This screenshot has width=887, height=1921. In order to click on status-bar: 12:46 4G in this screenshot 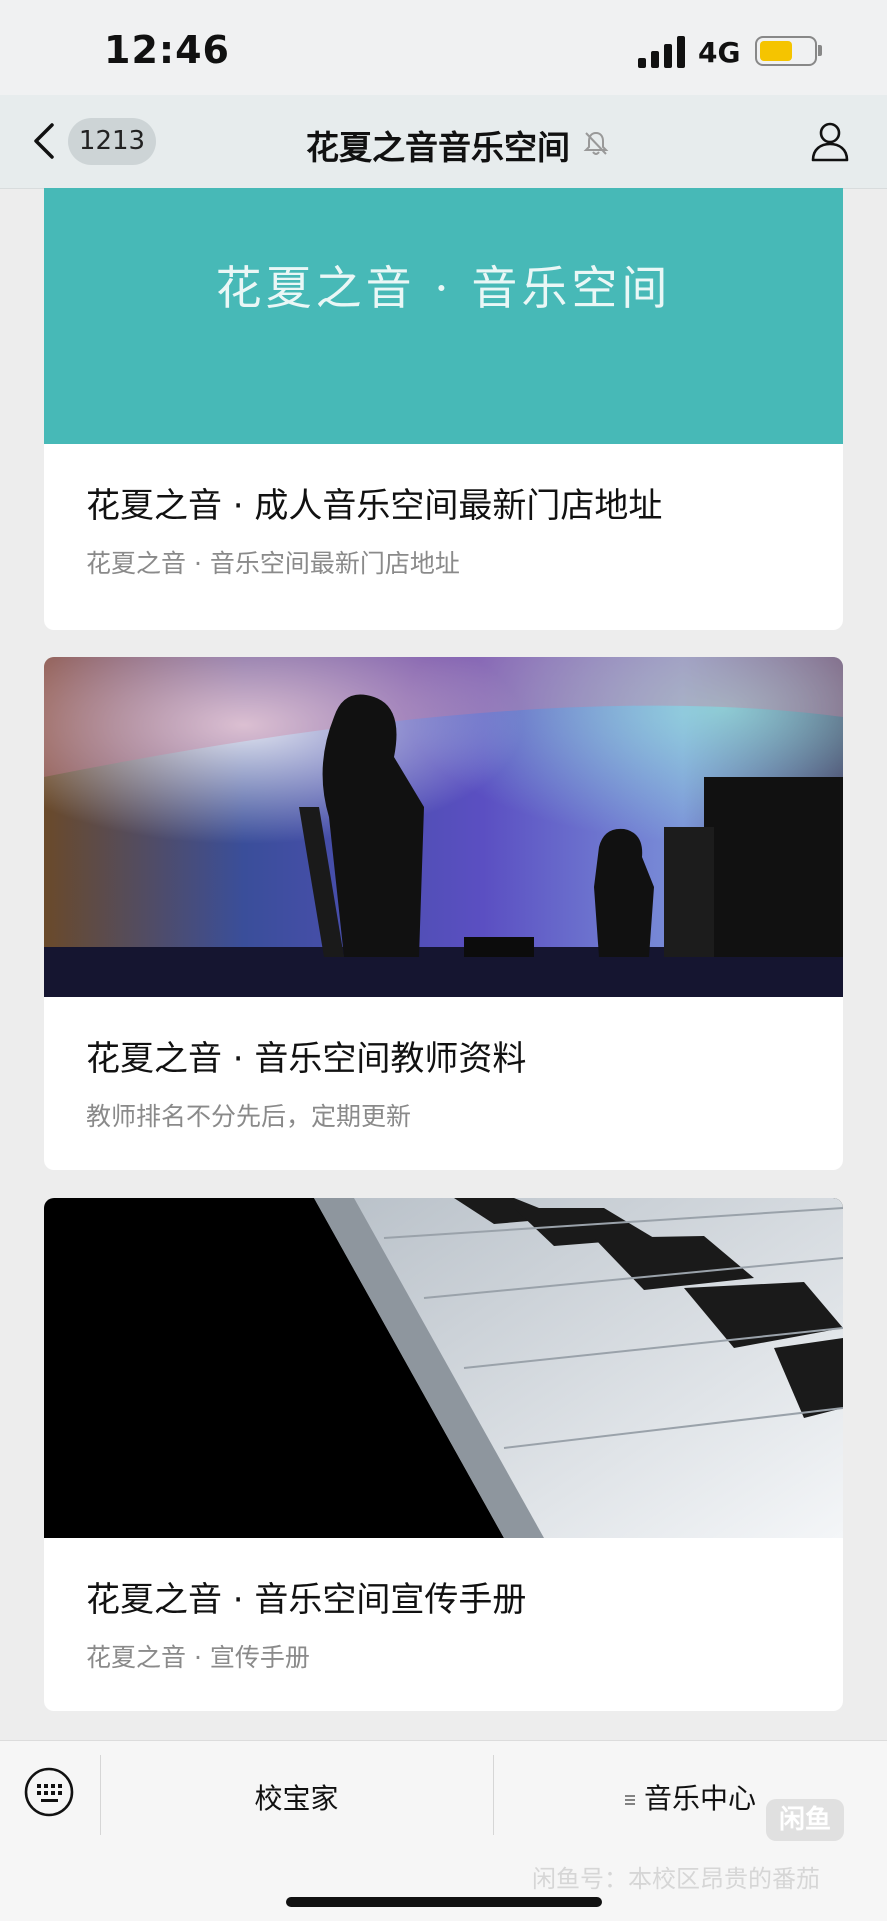, I will do `click(443, 47)`.